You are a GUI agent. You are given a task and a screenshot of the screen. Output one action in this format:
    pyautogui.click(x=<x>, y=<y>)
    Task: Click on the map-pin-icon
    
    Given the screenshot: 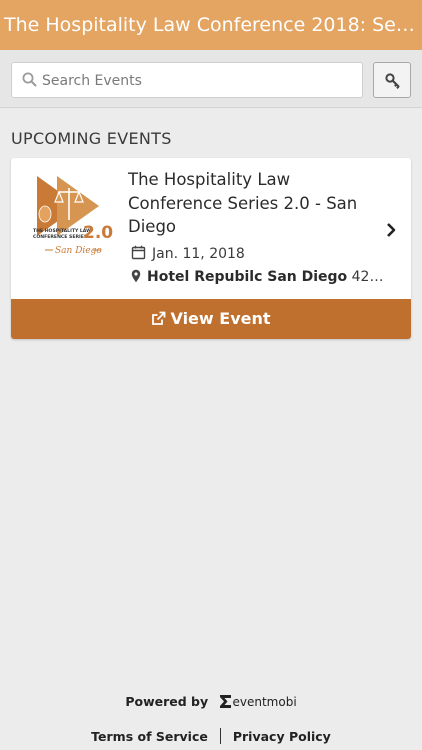 What is the action you would take?
    pyautogui.click(x=136, y=276)
    